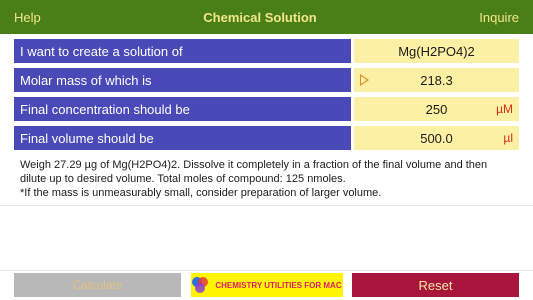 Image resolution: width=533 pixels, height=300 pixels. I want to click on molar-mass-field: 218.3, so click(436, 80).